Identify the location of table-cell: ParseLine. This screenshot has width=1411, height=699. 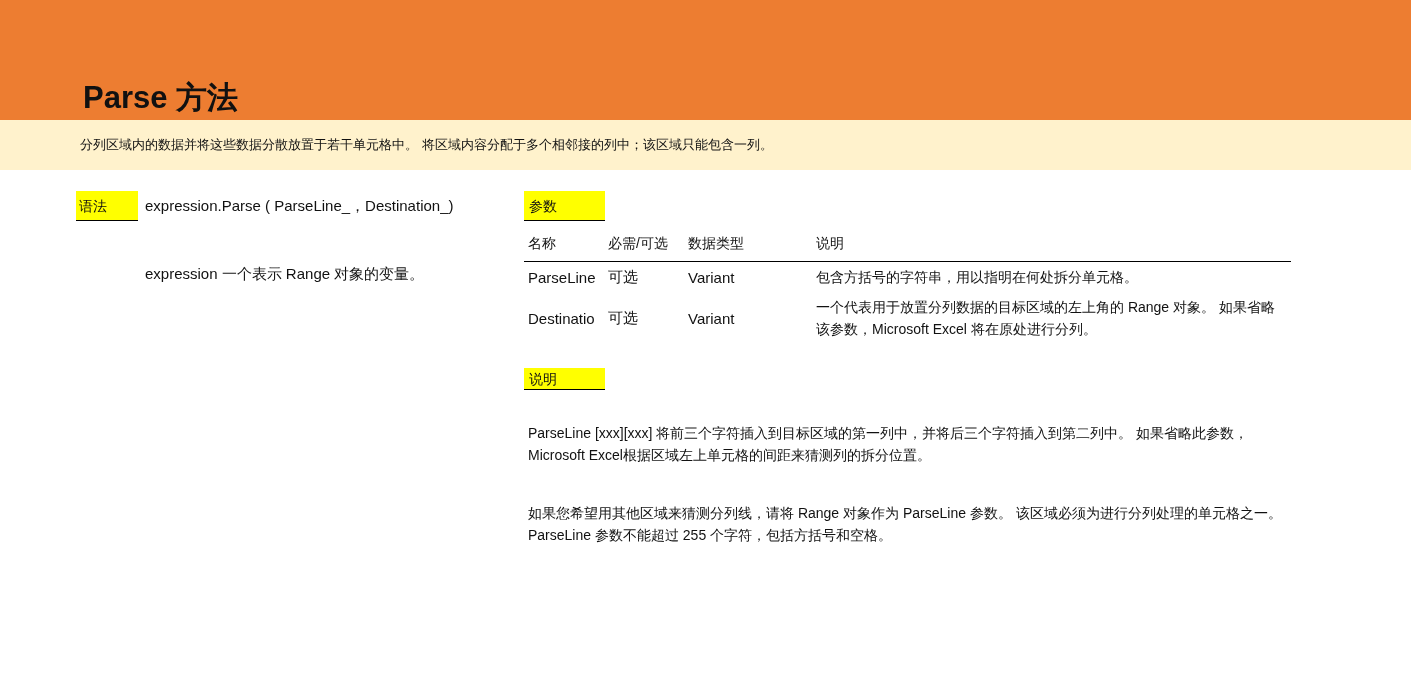
(564, 276).